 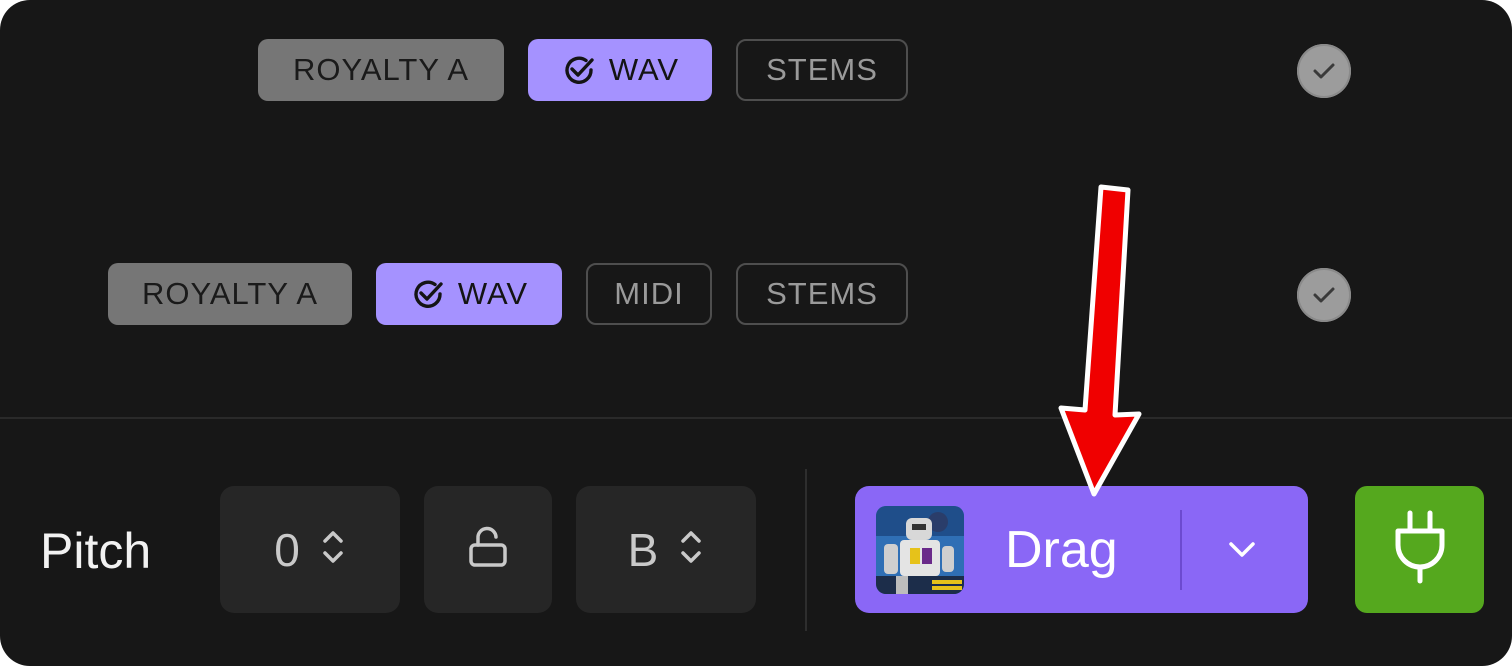 I want to click on track-row: ROYALTY A WAV STEMS, so click(x=756, y=70).